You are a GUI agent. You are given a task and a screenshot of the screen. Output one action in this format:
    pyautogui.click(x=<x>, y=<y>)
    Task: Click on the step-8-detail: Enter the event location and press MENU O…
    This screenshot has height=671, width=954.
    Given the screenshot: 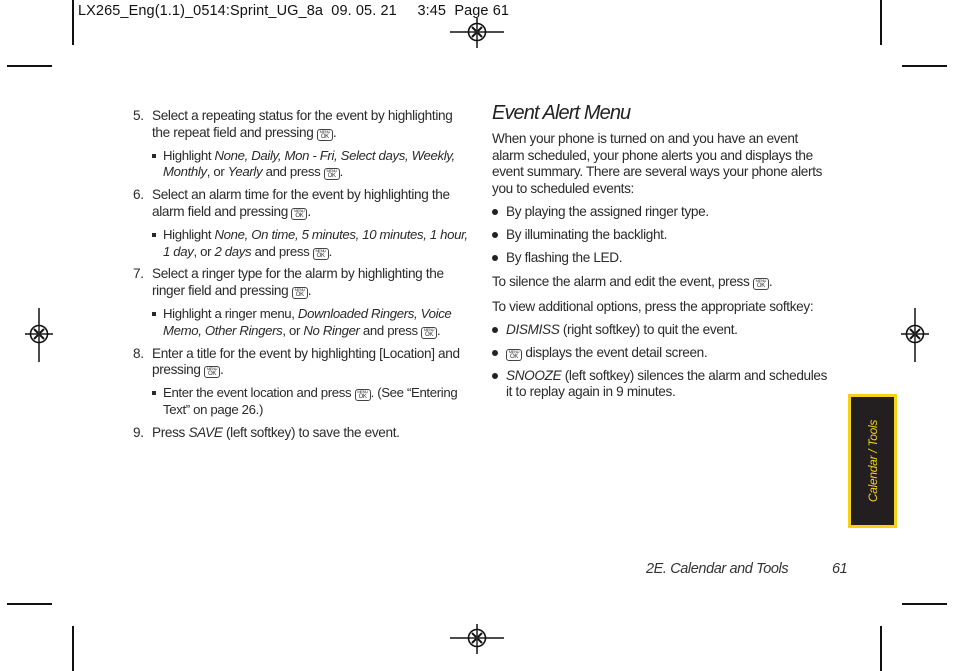 What is the action you would take?
    pyautogui.click(x=303, y=402)
    